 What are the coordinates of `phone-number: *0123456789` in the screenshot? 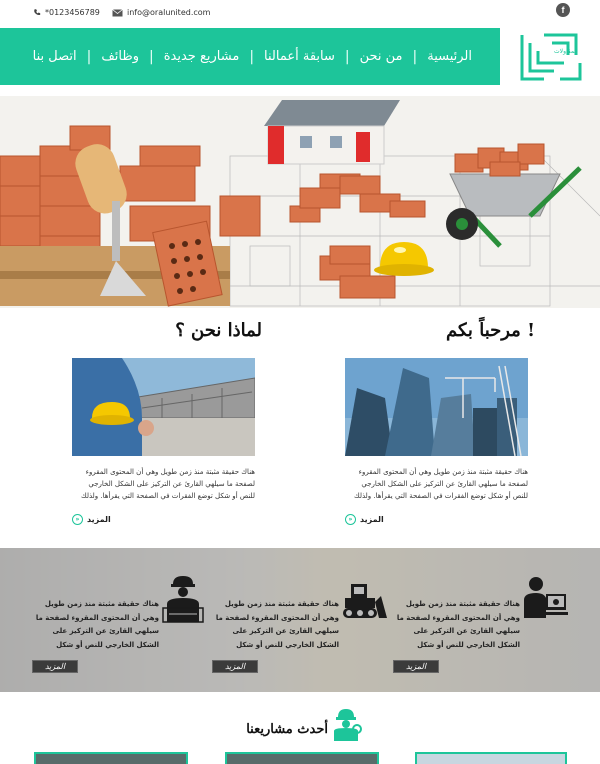 It's located at (72, 12).